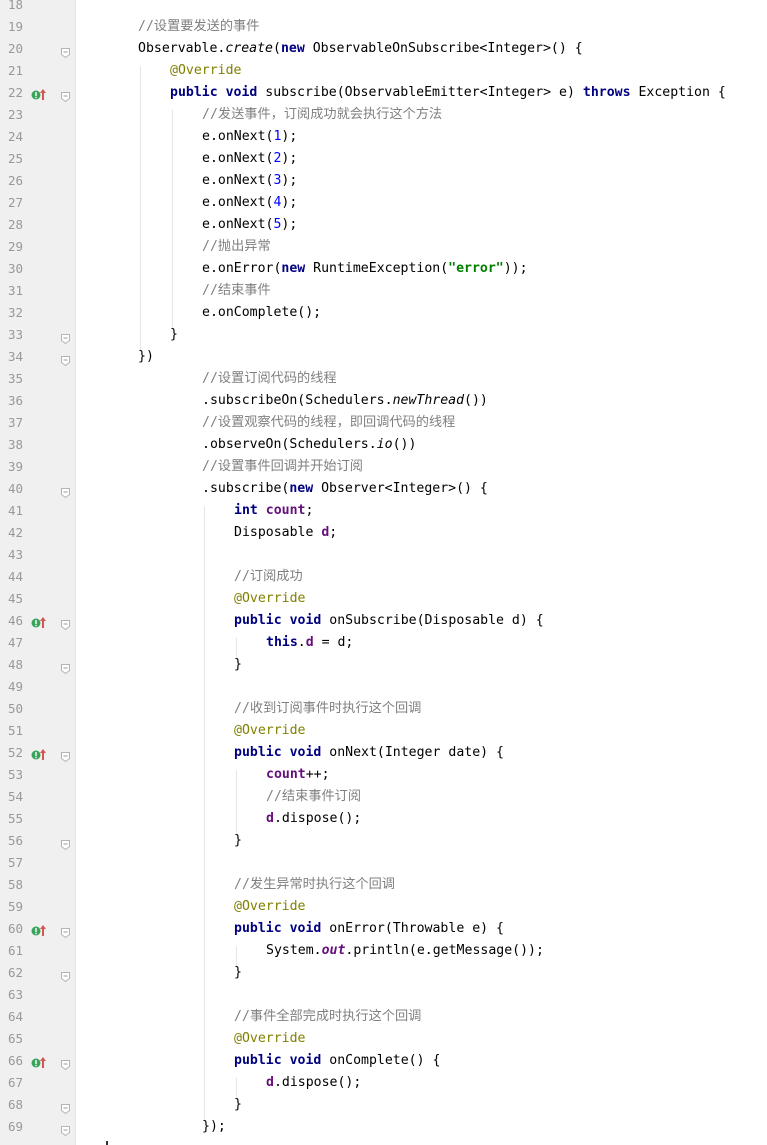 This screenshot has height=1145, width=767. What do you see at coordinates (383, 357) in the screenshot?
I see `code-line: 34})` at bounding box center [383, 357].